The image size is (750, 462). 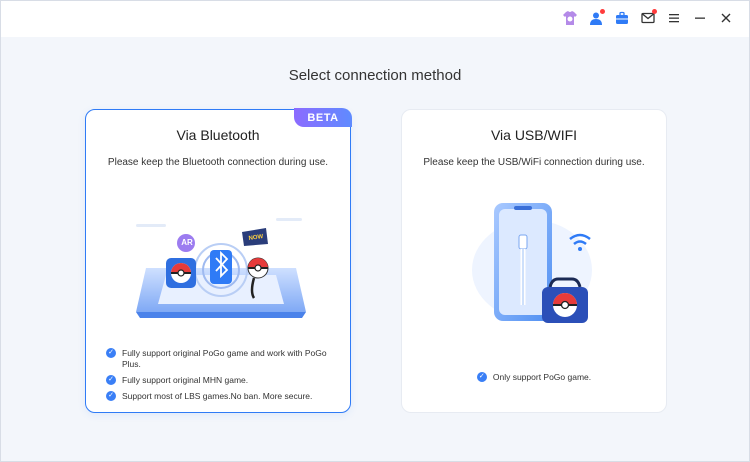 What do you see at coordinates (674, 18) in the screenshot?
I see `menu-icon` at bounding box center [674, 18].